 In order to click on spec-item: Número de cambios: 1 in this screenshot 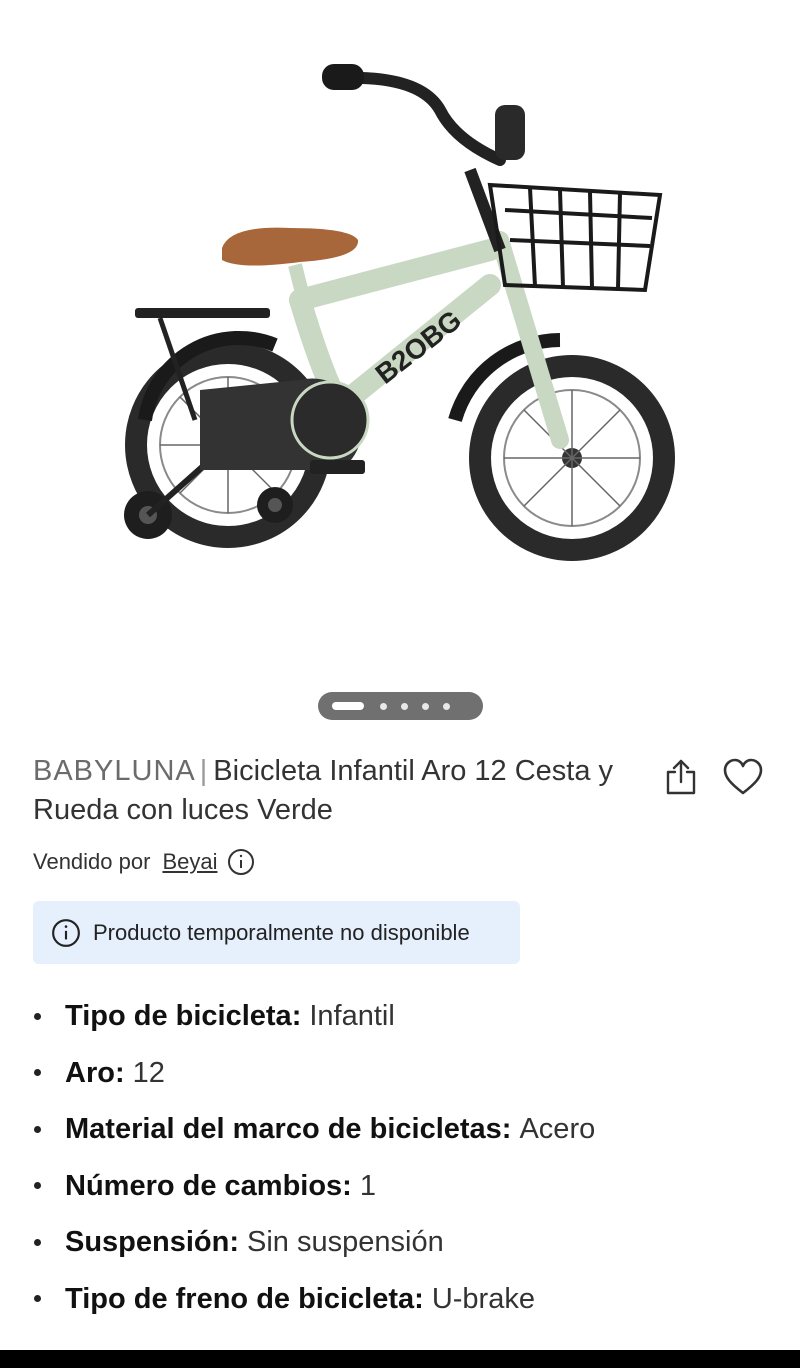, I will do `click(313, 1186)`.